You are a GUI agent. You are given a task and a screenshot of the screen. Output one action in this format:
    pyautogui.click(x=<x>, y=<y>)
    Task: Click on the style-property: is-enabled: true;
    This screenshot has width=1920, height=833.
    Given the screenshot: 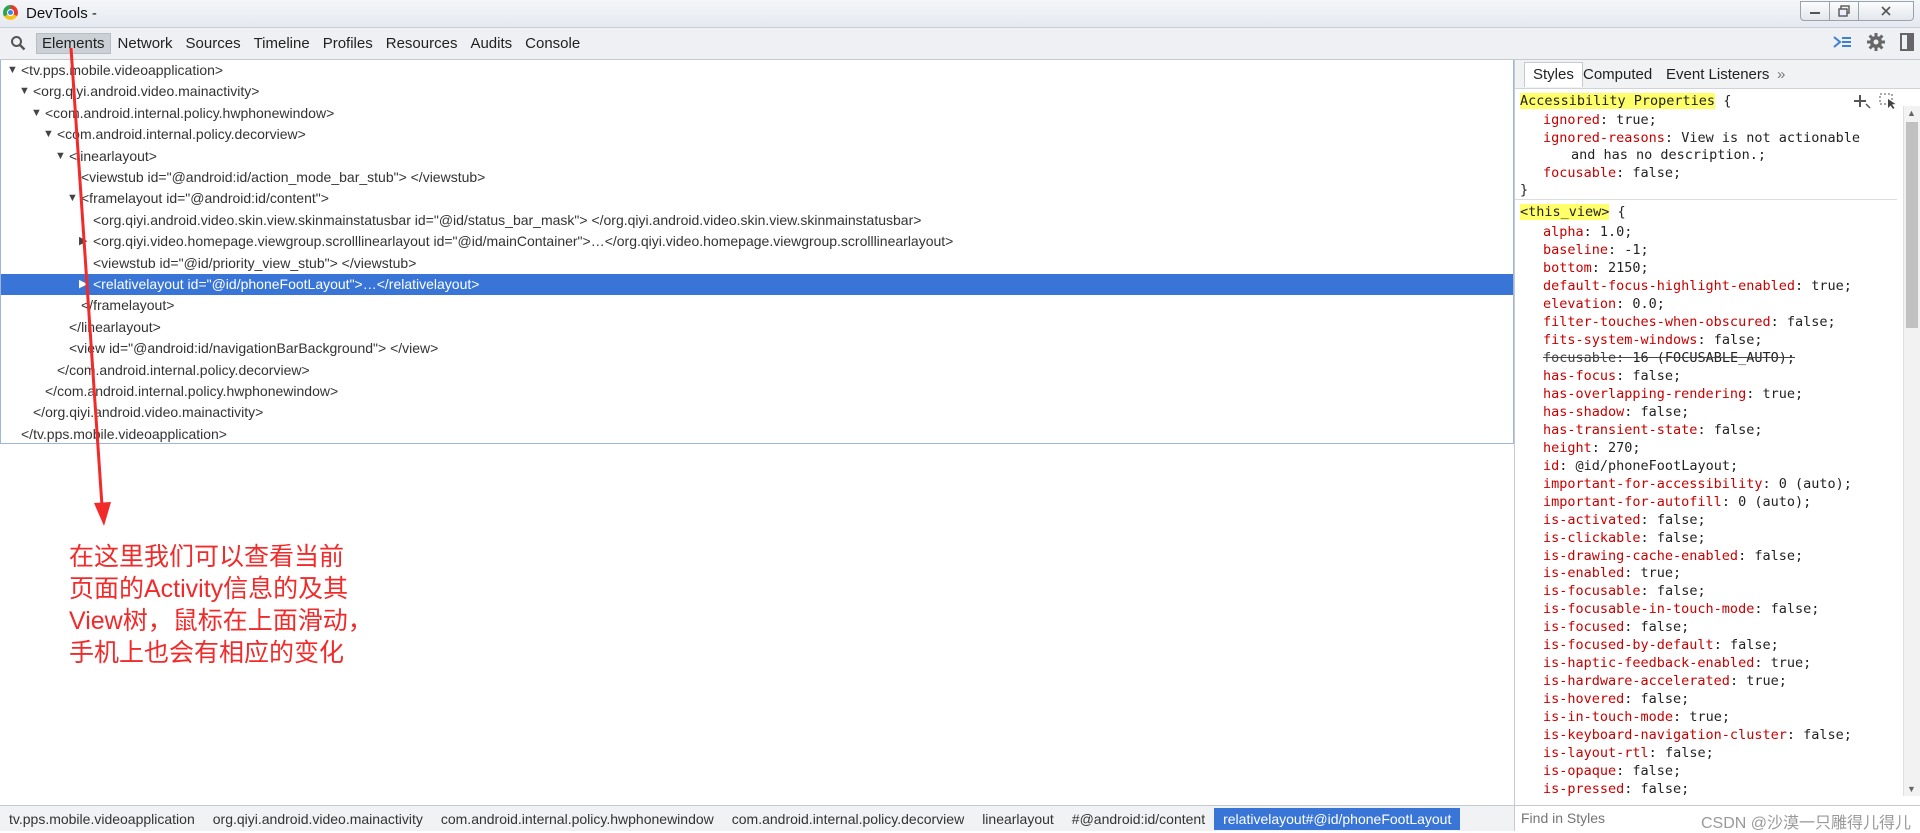 What is the action you would take?
    pyautogui.click(x=1612, y=573)
    